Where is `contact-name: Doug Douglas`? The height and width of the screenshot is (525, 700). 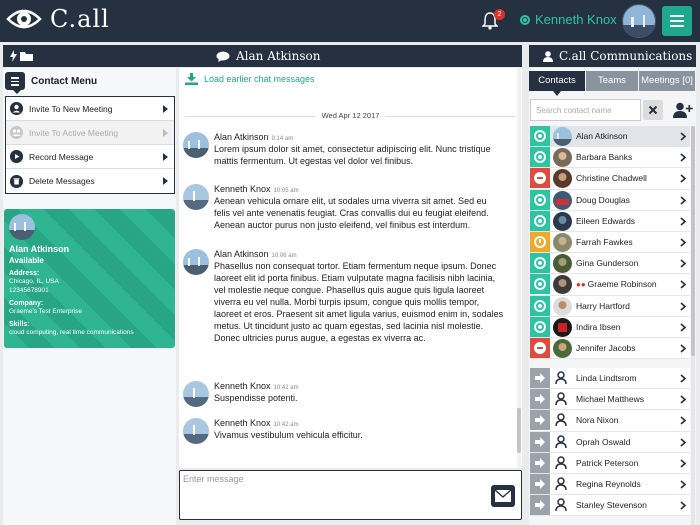 contact-name: Doug Douglas is located at coordinates (603, 199).